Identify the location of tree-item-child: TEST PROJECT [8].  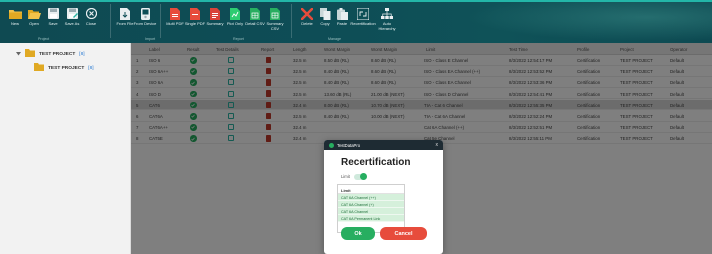
(64, 68).